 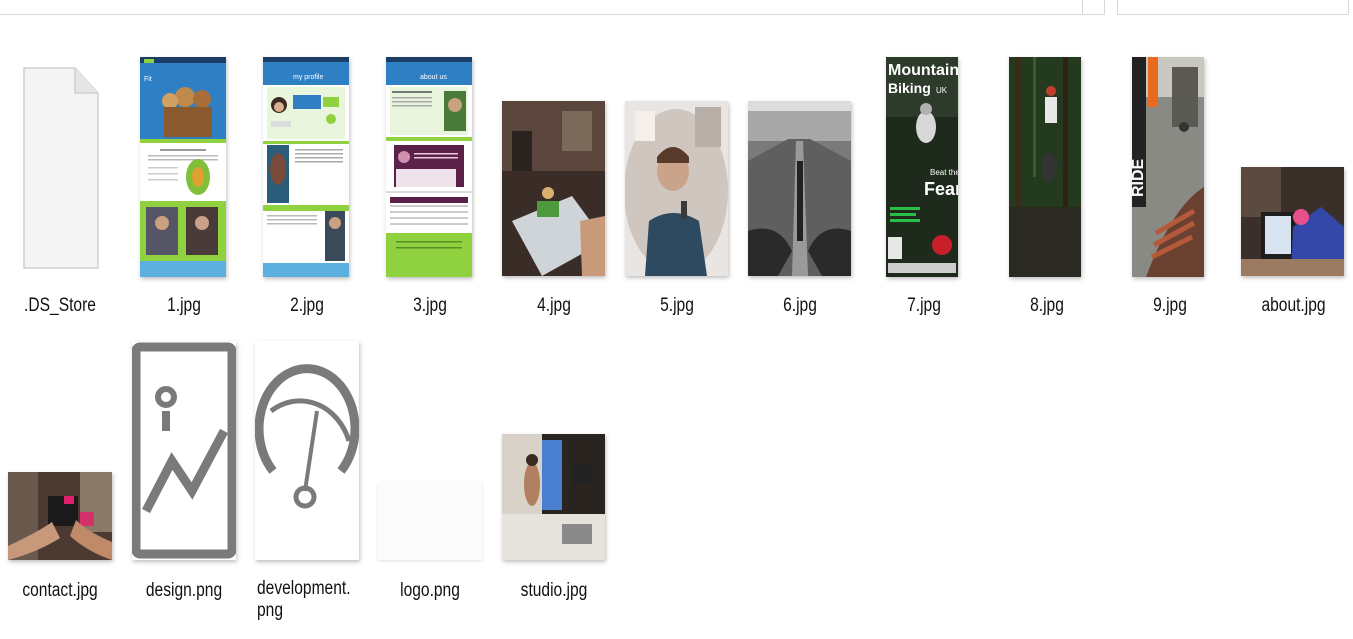 What do you see at coordinates (1047, 305) in the screenshot?
I see `file-name: 8.jpg` at bounding box center [1047, 305].